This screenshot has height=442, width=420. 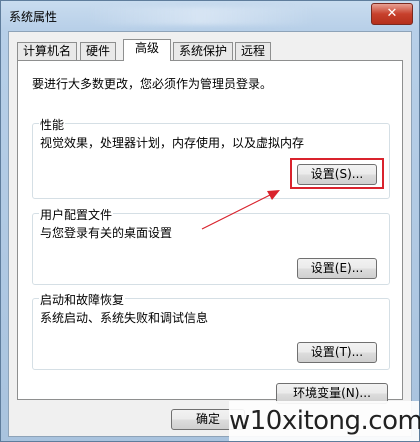 I want to click on tab-advanced: 高级, so click(x=147, y=50).